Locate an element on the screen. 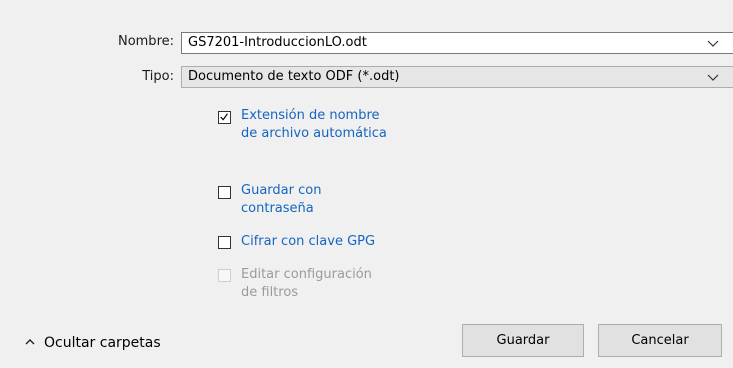 The width and height of the screenshot is (733, 368). checkmark-icon is located at coordinates (224, 117).